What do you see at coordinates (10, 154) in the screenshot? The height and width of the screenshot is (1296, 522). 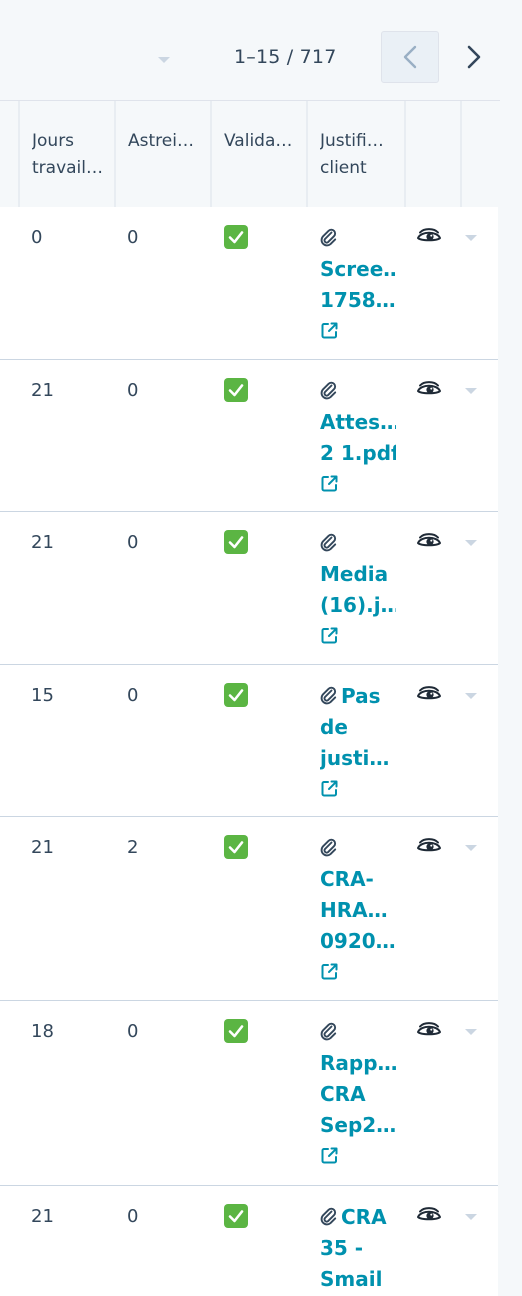 I see `column-header-previous` at bounding box center [10, 154].